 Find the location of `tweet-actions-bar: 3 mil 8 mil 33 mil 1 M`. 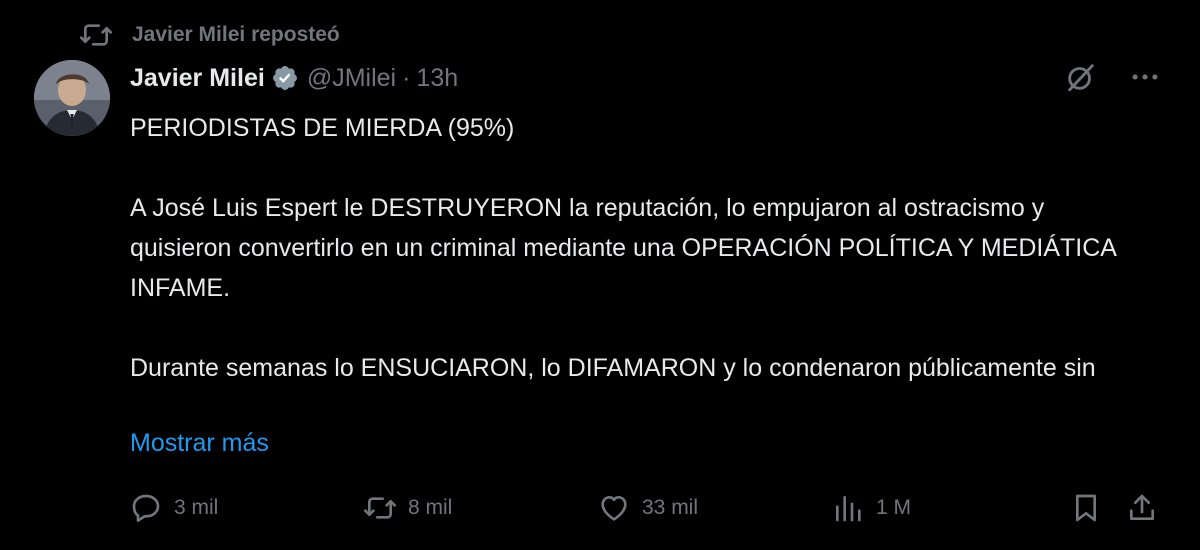

tweet-actions-bar: 3 mil 8 mil 33 mil 1 M is located at coordinates (650, 508).